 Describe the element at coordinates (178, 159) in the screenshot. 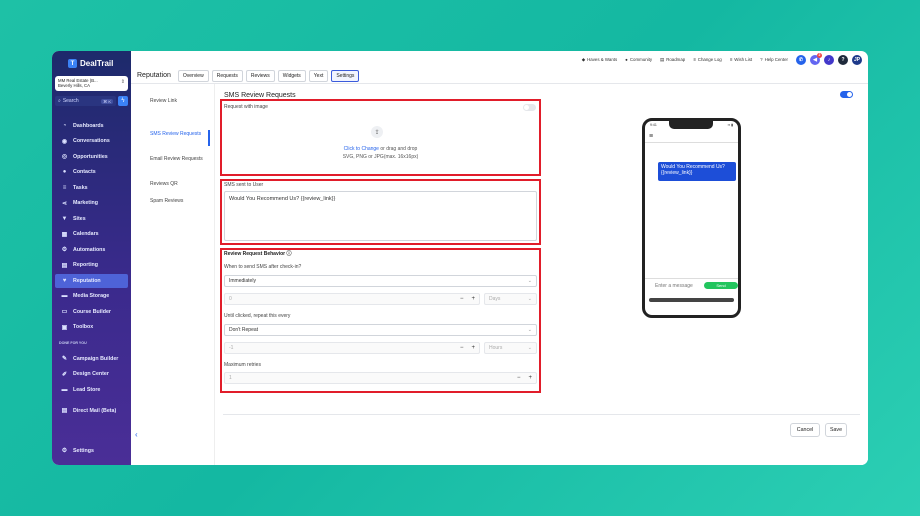

I see `subnav-email-review-requests: Email Review Requests` at that location.